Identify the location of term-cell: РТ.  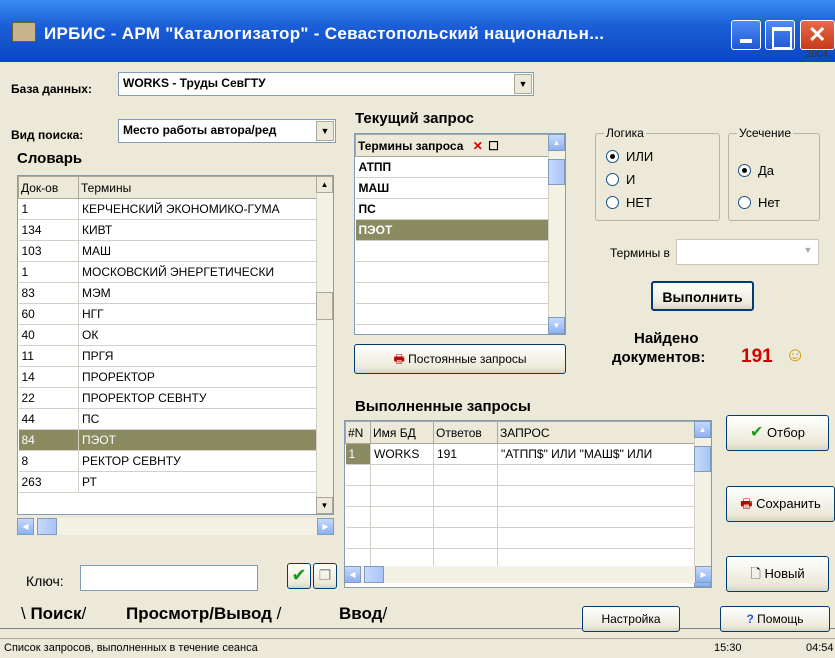
(198, 482).